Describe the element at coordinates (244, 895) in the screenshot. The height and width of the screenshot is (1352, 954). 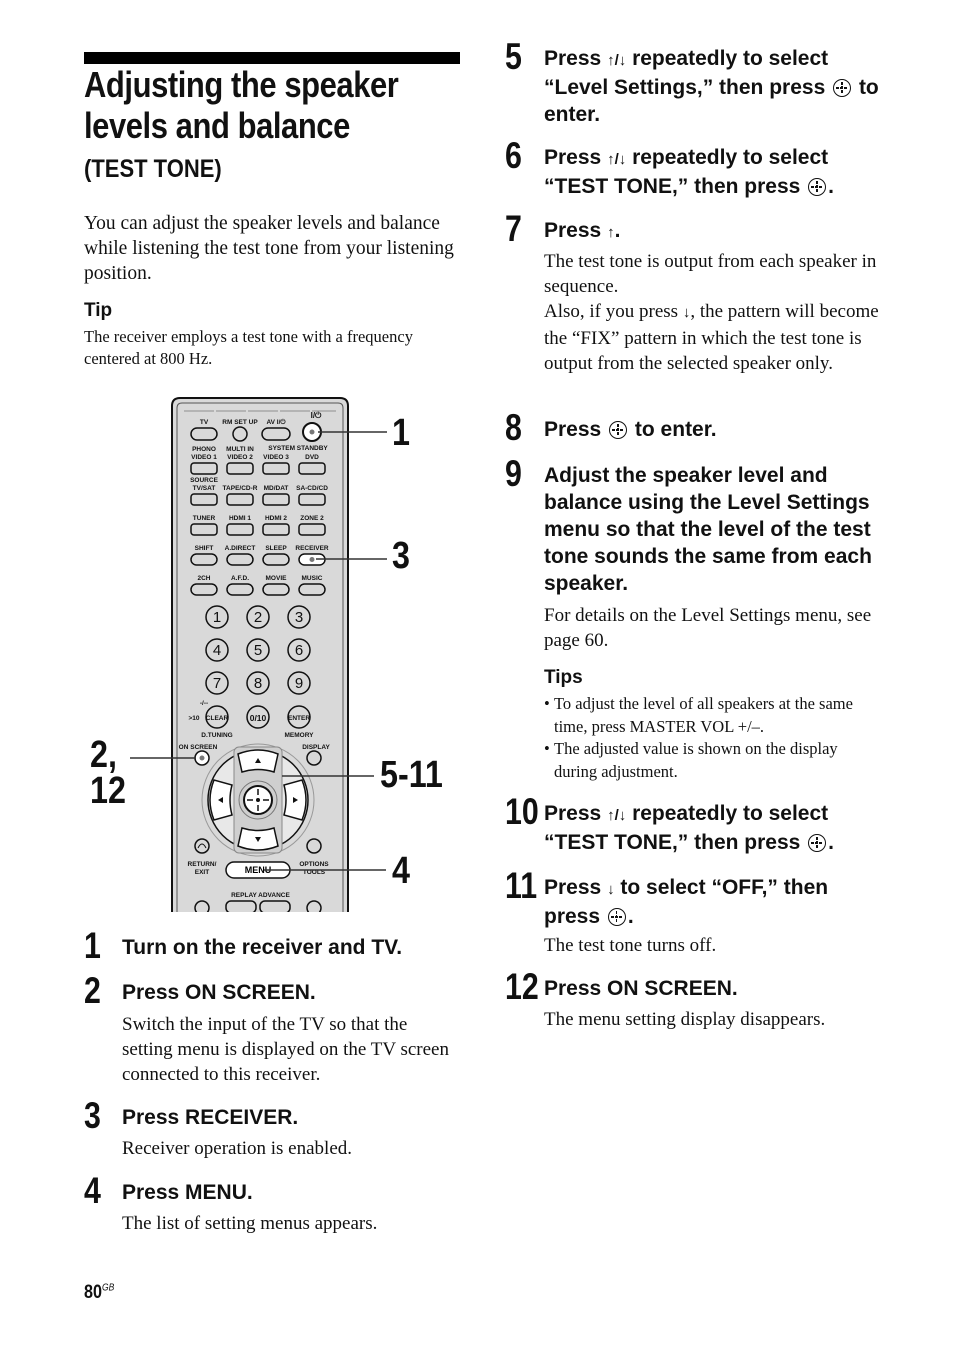
I see `svg-text: REPLAY` at that location.